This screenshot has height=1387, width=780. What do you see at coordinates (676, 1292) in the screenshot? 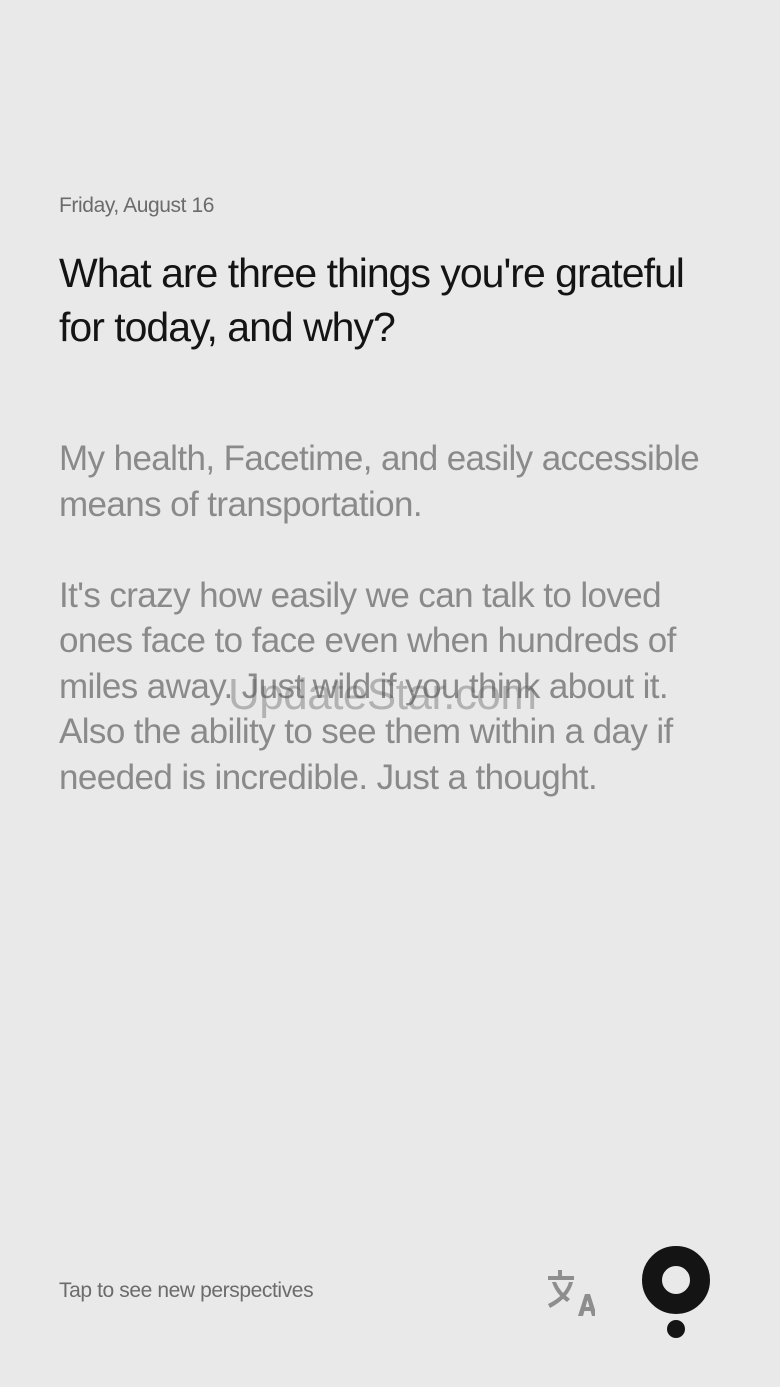
I see `app-logo-icon` at bounding box center [676, 1292].